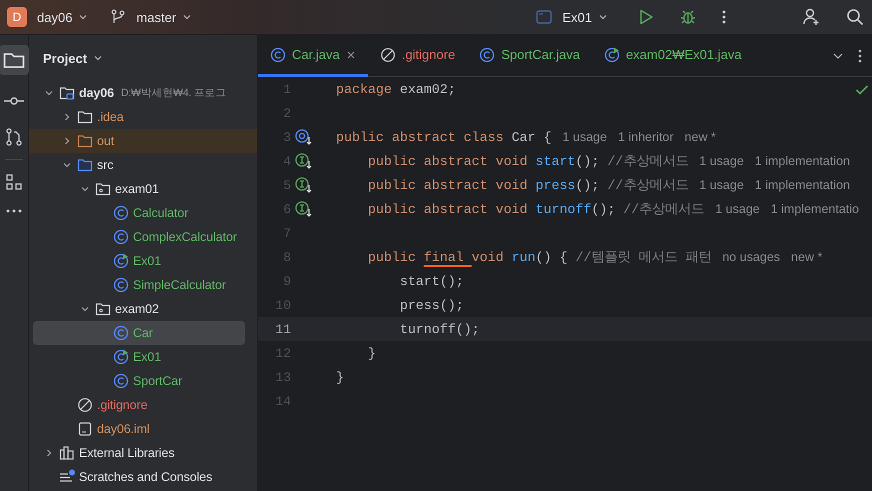 The image size is (872, 491). Describe the element at coordinates (420, 137) in the screenshot. I see `code-text: public abstract class` at that location.